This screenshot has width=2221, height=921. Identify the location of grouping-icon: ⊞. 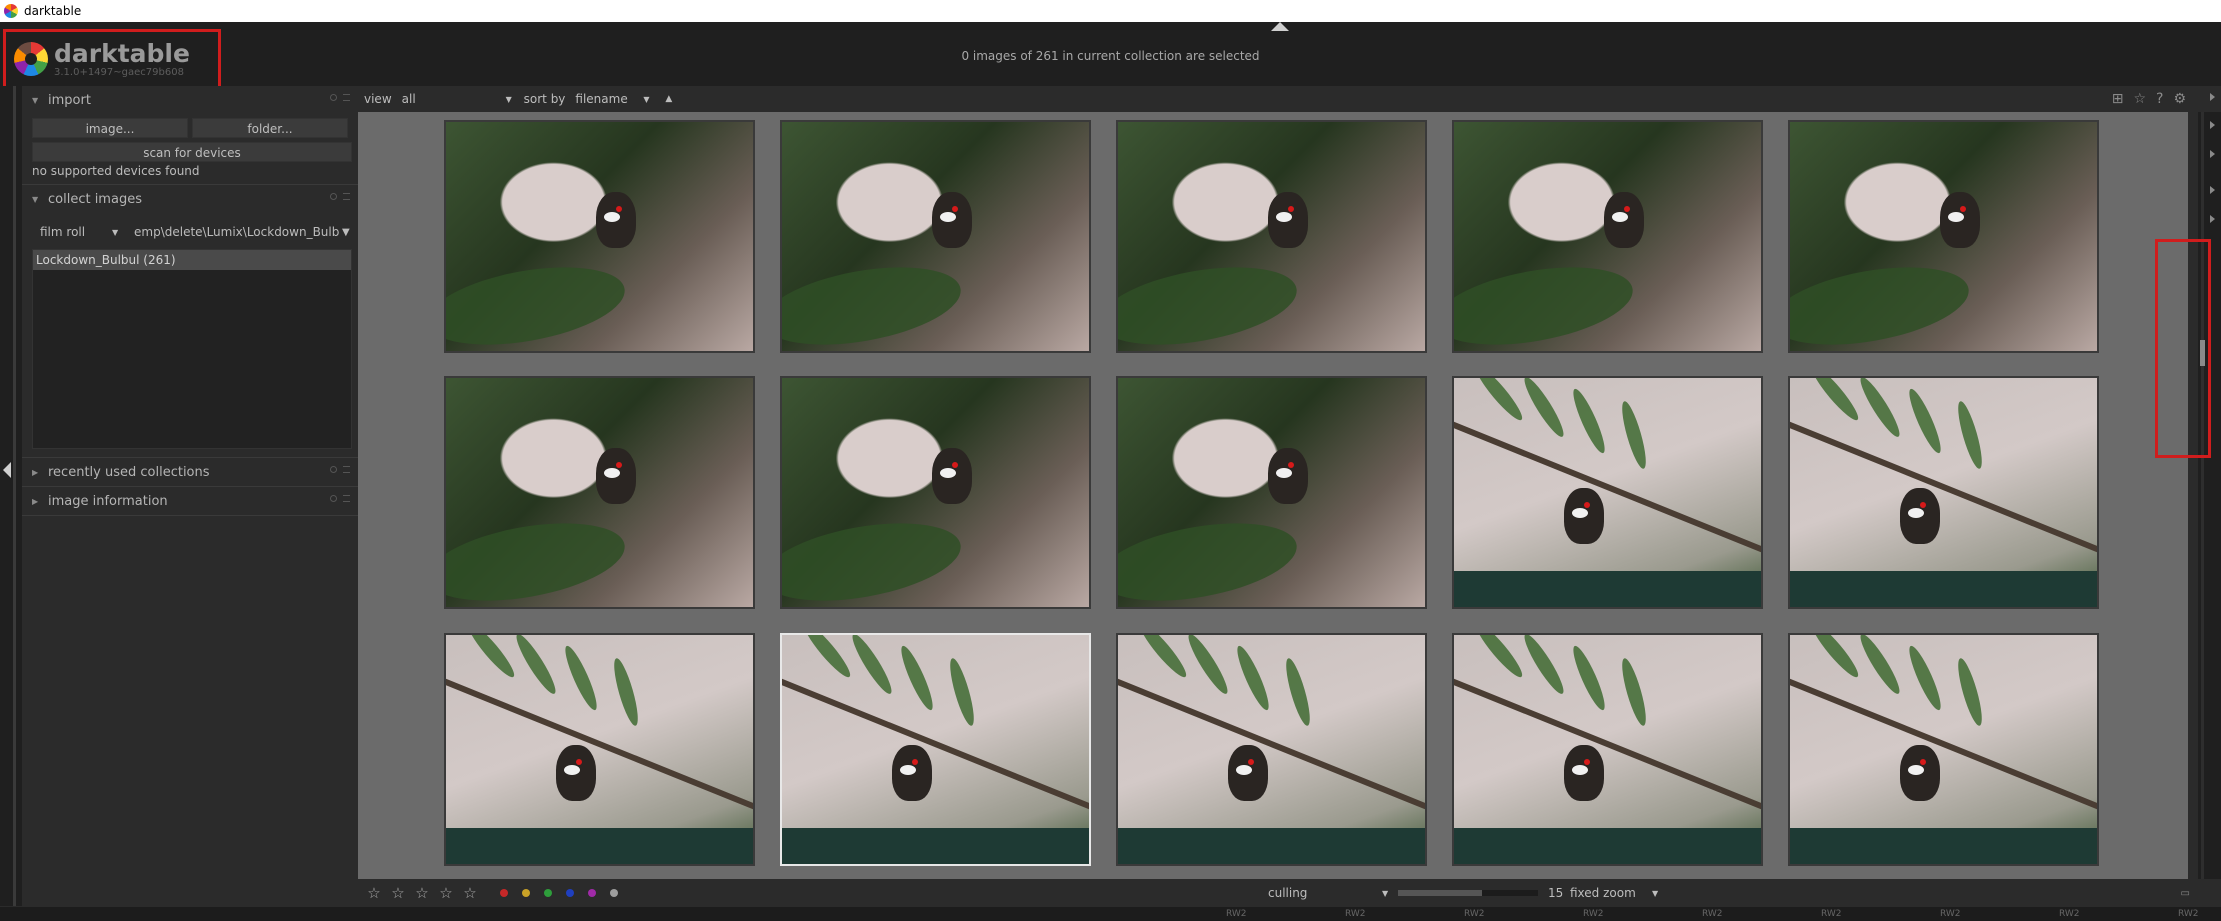
(2118, 99).